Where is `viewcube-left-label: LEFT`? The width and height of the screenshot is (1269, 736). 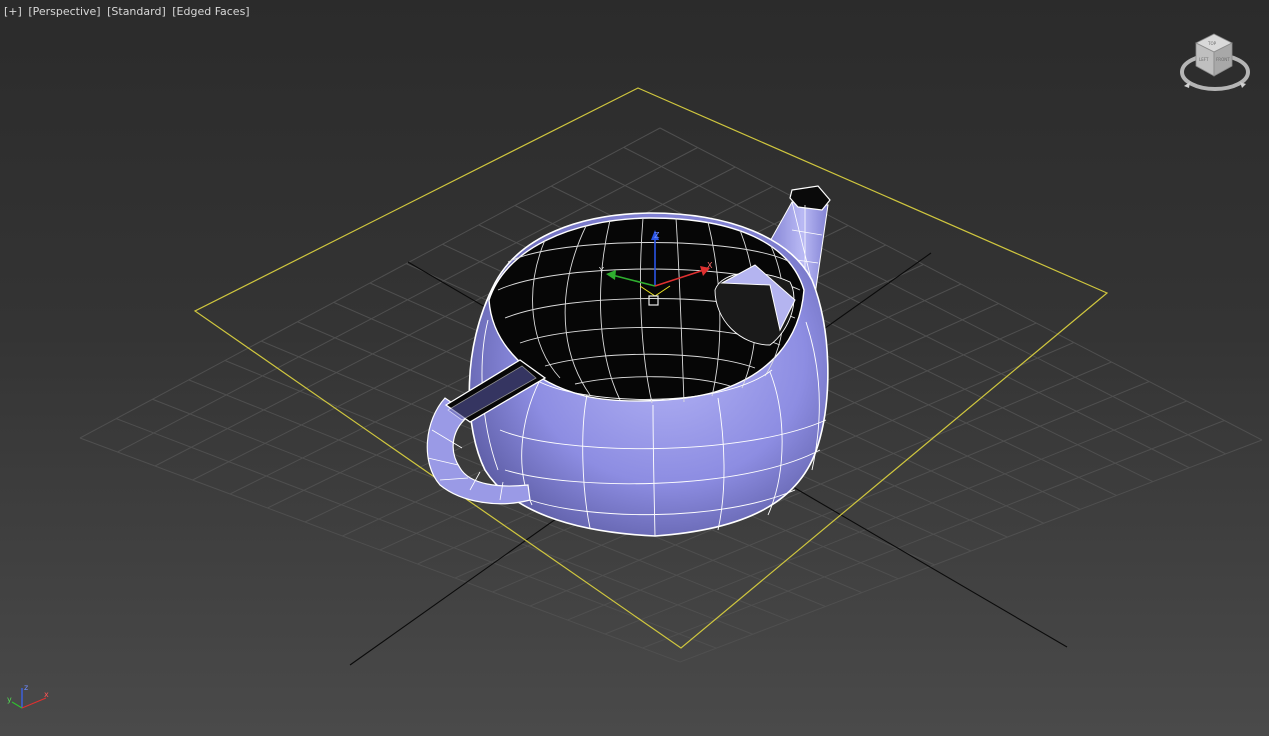 viewcube-left-label: LEFT is located at coordinates (1204, 59).